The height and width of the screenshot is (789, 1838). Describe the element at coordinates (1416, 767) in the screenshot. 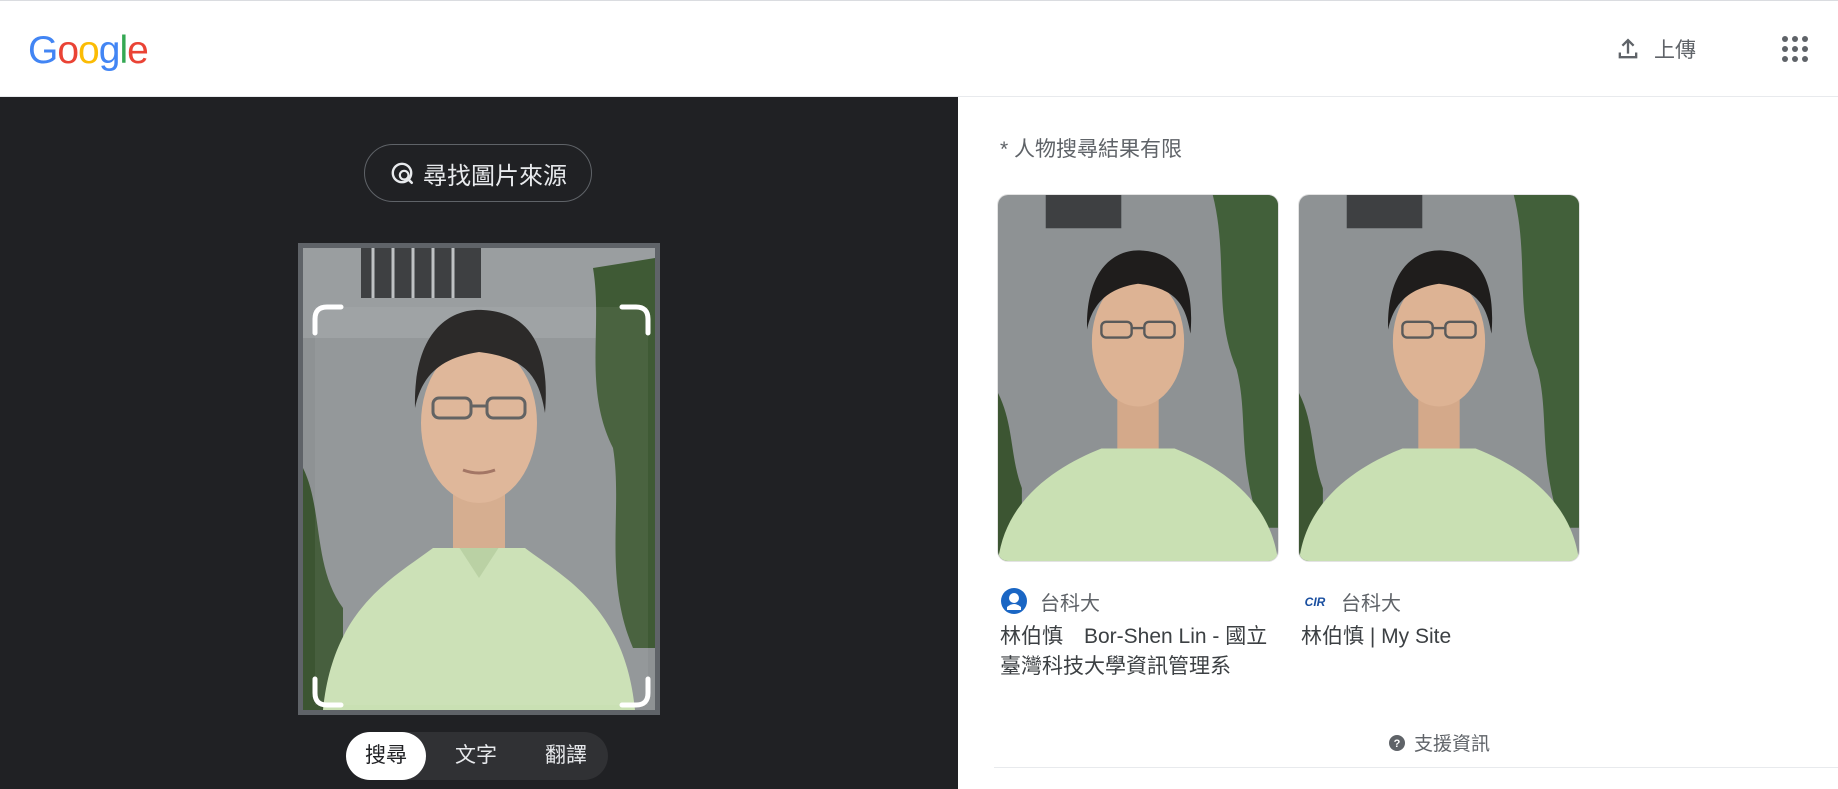

I see `divider` at that location.